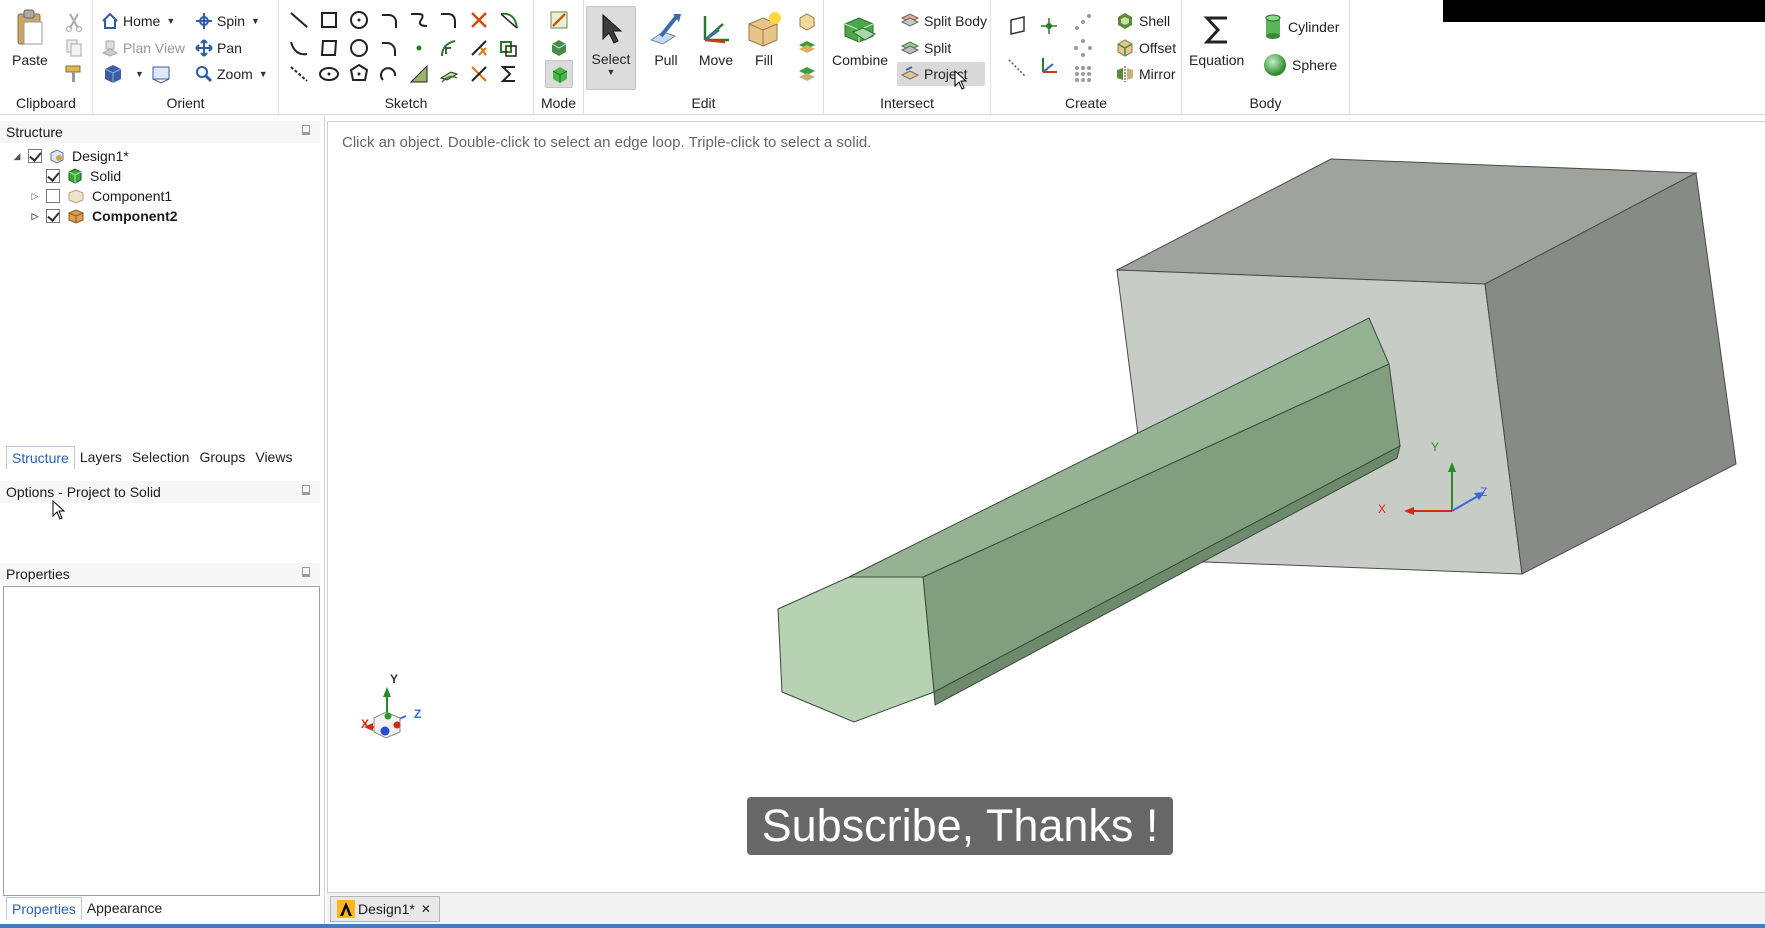 The height and width of the screenshot is (928, 1765). Describe the element at coordinates (807, 22) in the screenshot. I see `blend-icon` at that location.